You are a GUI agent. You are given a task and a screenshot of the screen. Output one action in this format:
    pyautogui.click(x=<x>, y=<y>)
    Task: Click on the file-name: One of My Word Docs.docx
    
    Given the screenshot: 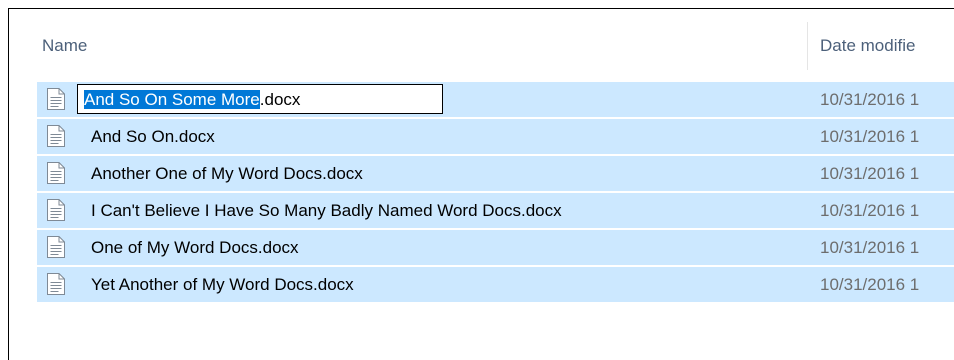 What is the action you would take?
    pyautogui.click(x=195, y=247)
    